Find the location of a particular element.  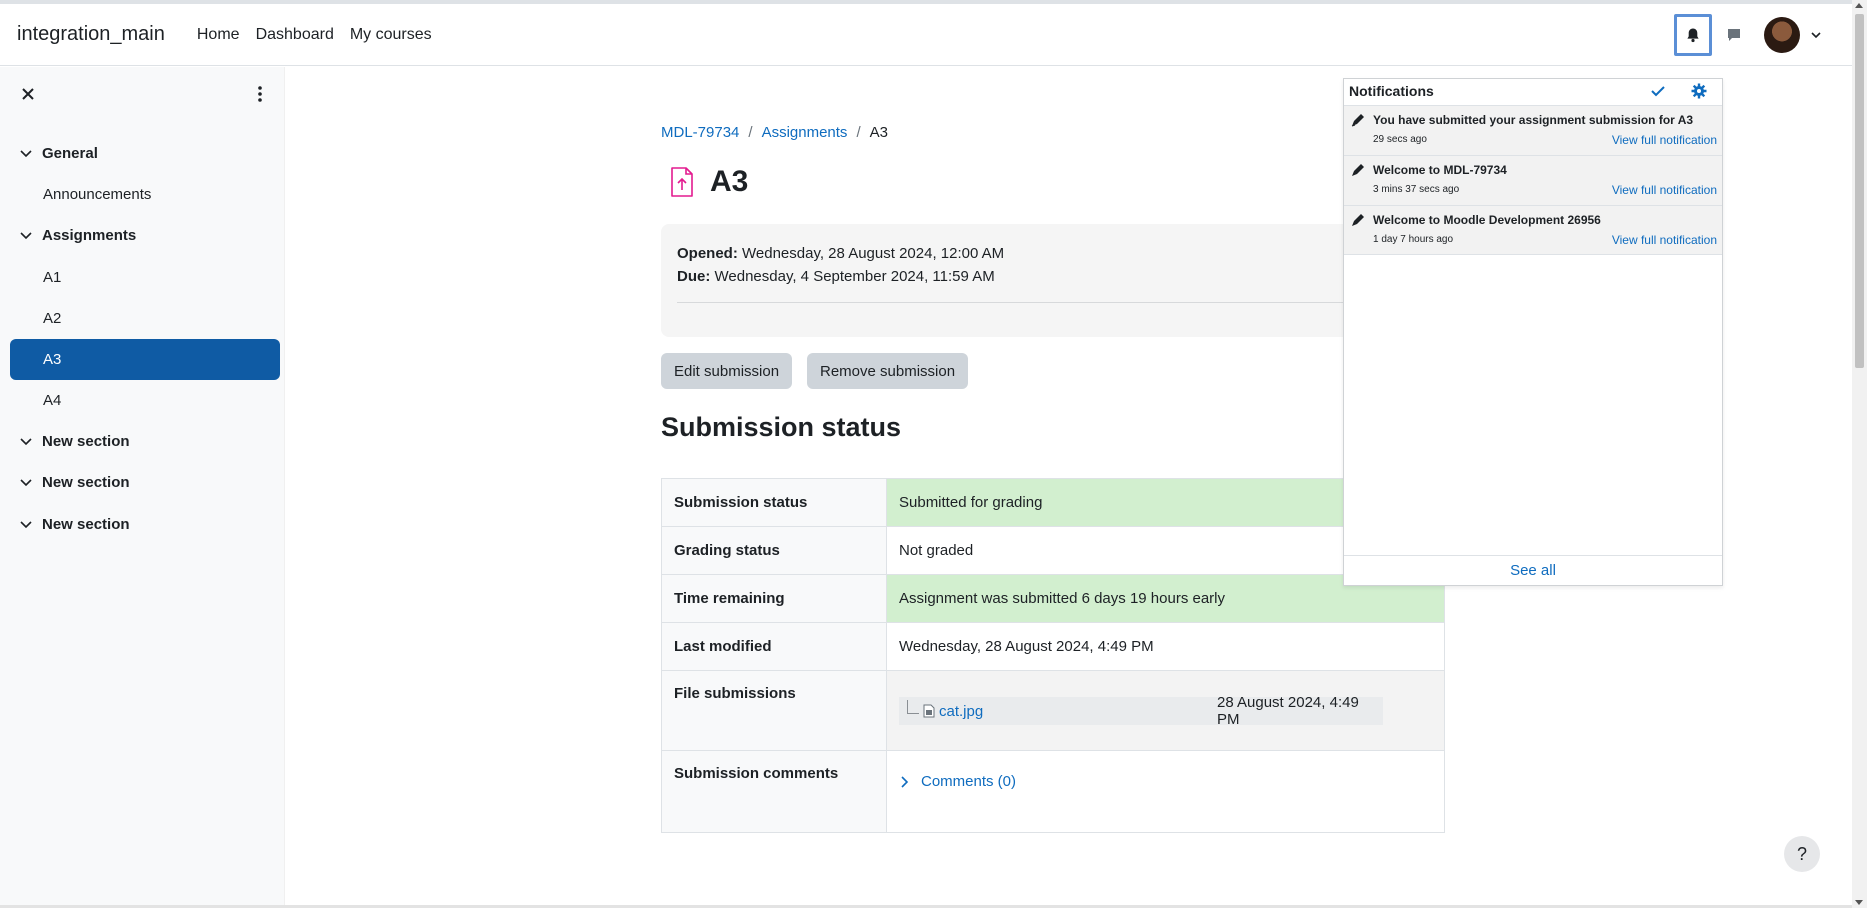

user-menu-area is located at coordinates (1749, 35).